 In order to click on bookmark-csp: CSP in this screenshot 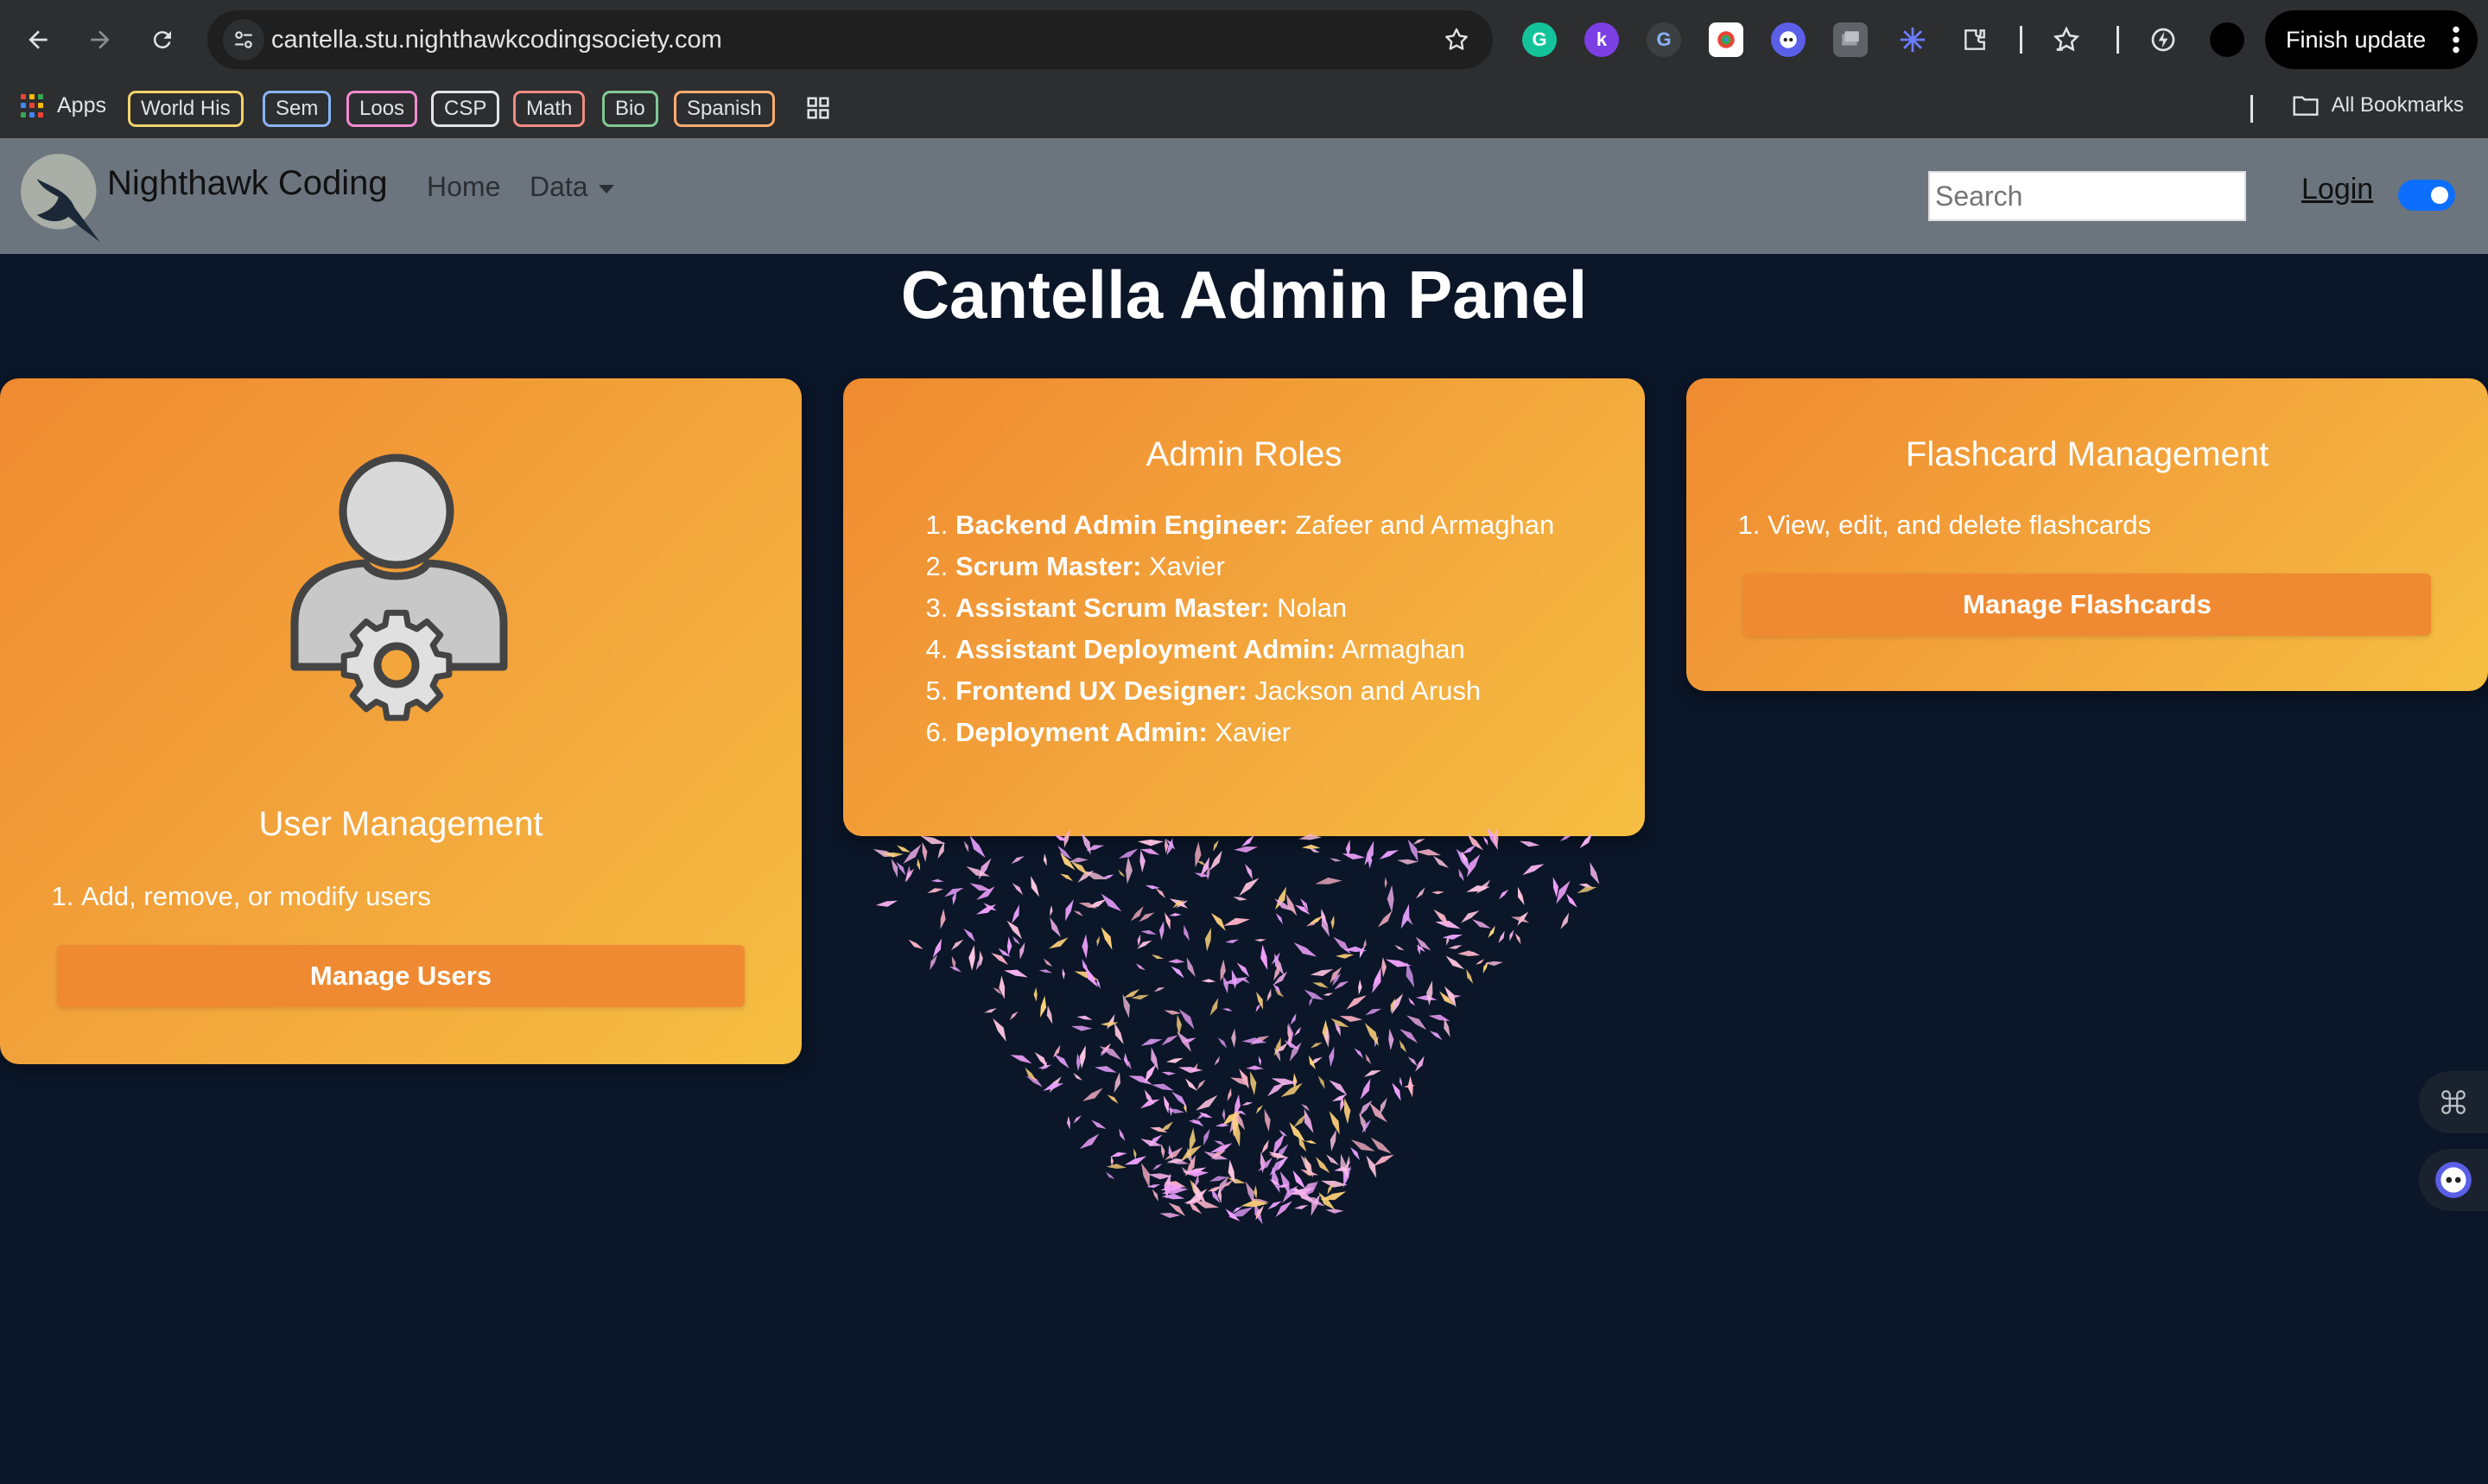, I will do `click(465, 109)`.